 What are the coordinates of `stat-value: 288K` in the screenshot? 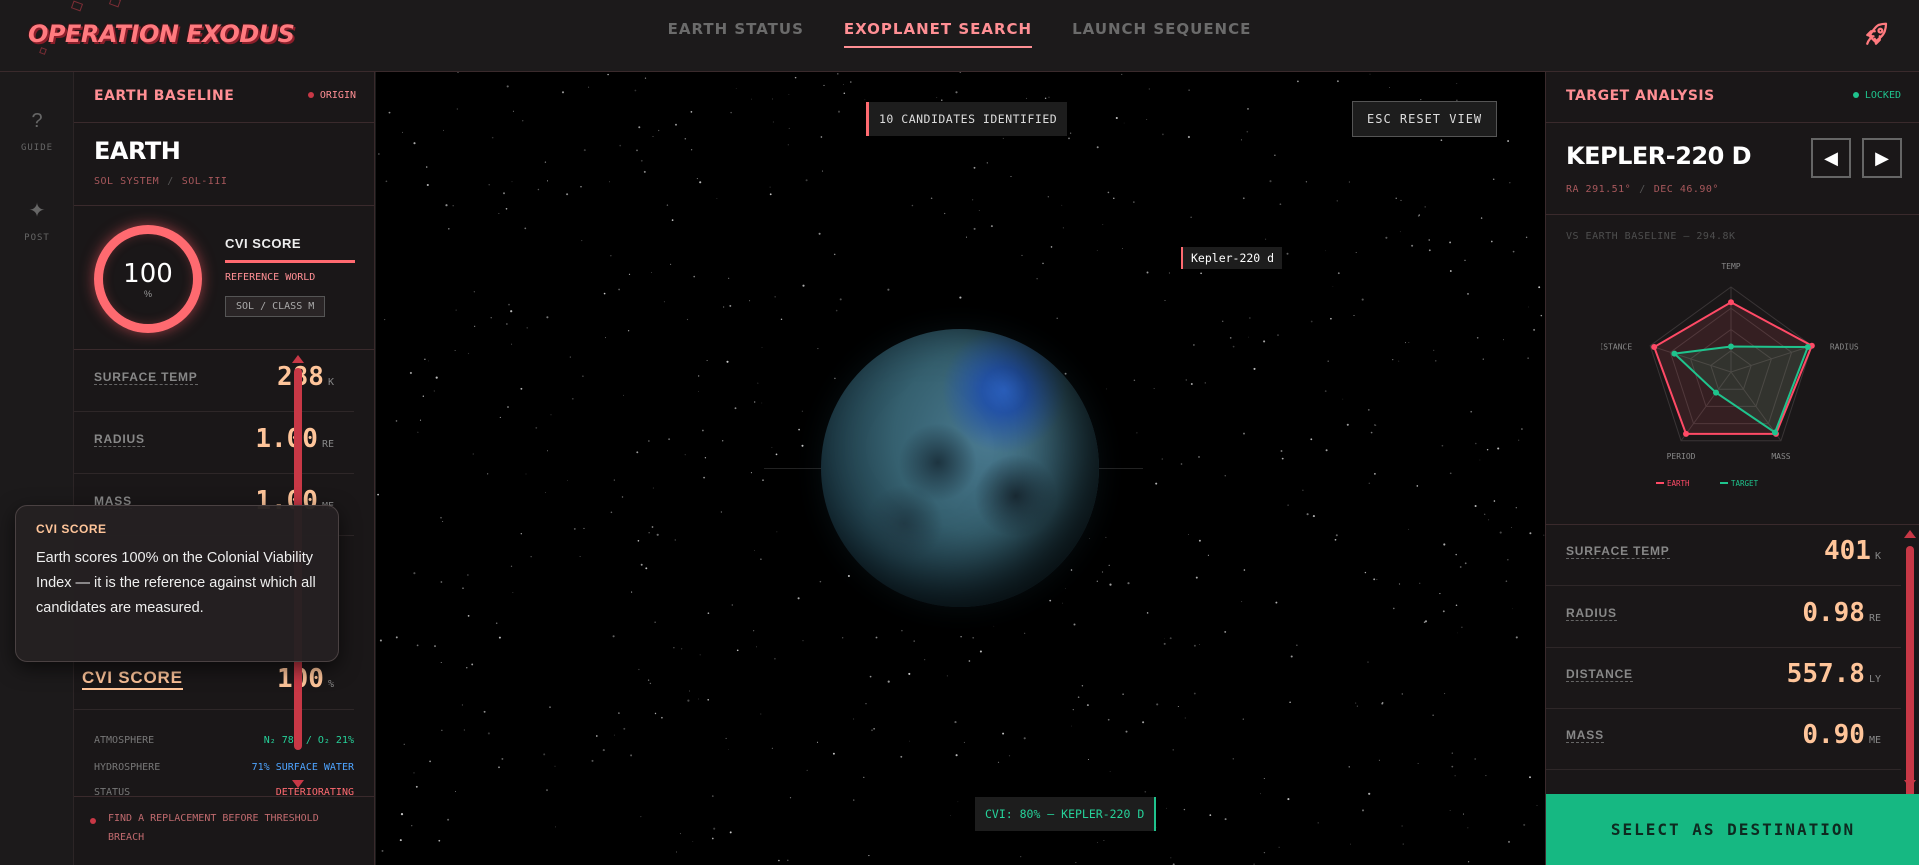 It's located at (305, 377).